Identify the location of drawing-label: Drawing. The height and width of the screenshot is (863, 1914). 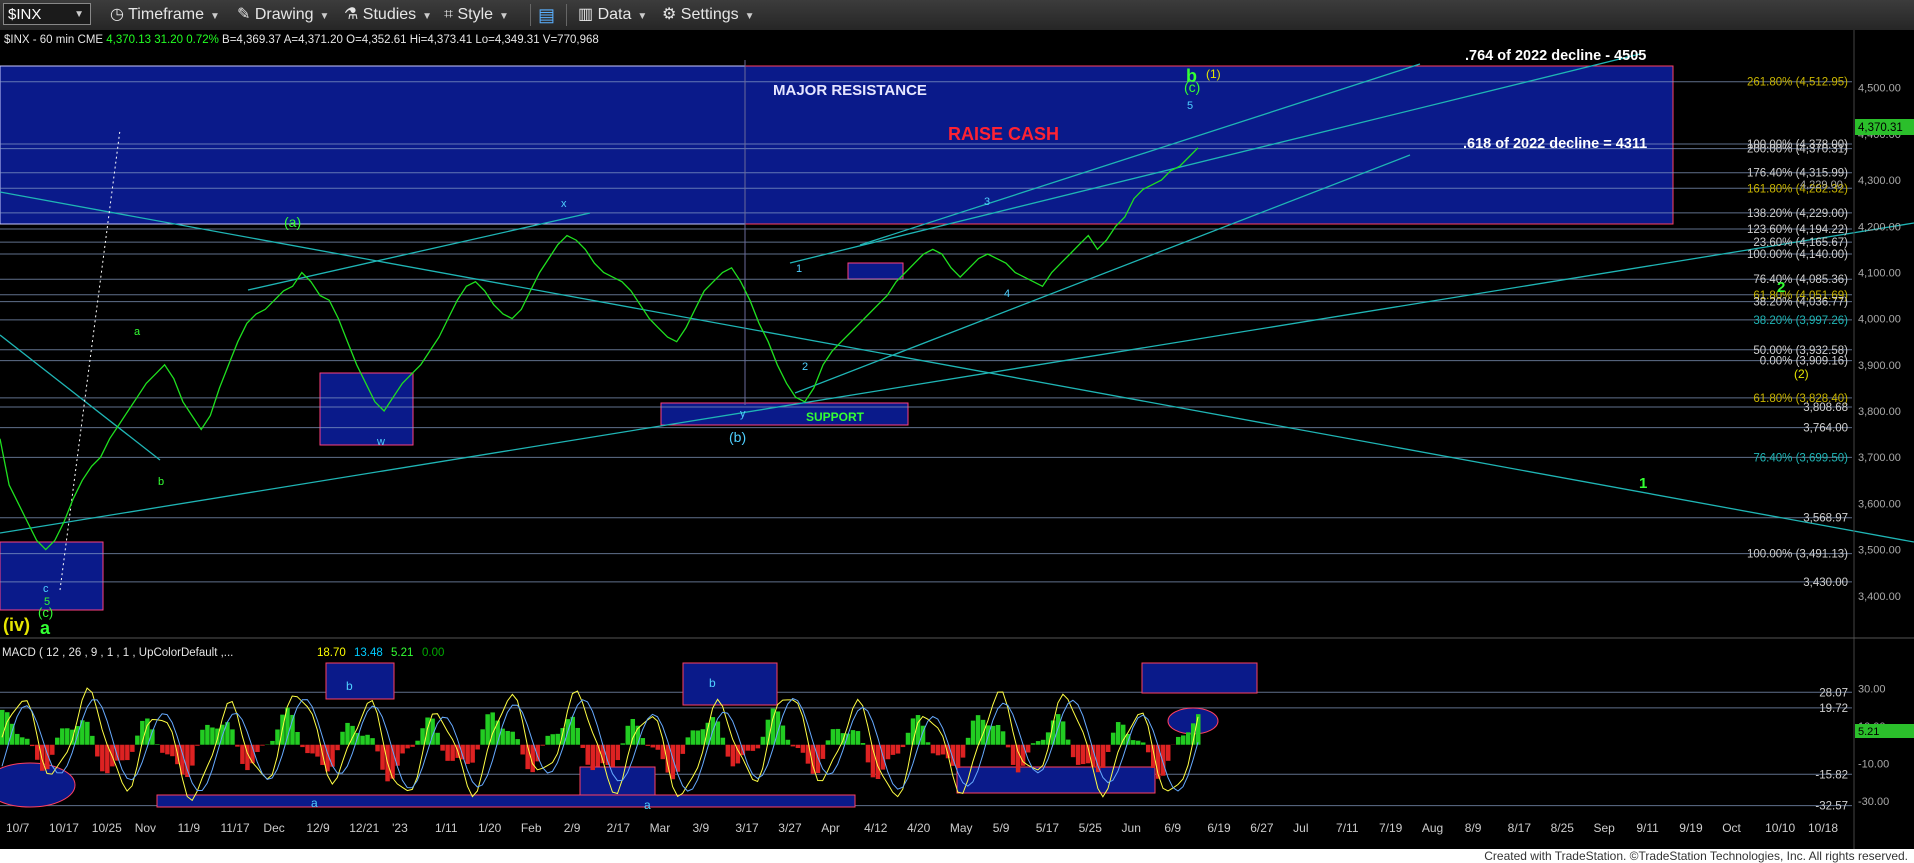
(284, 14).